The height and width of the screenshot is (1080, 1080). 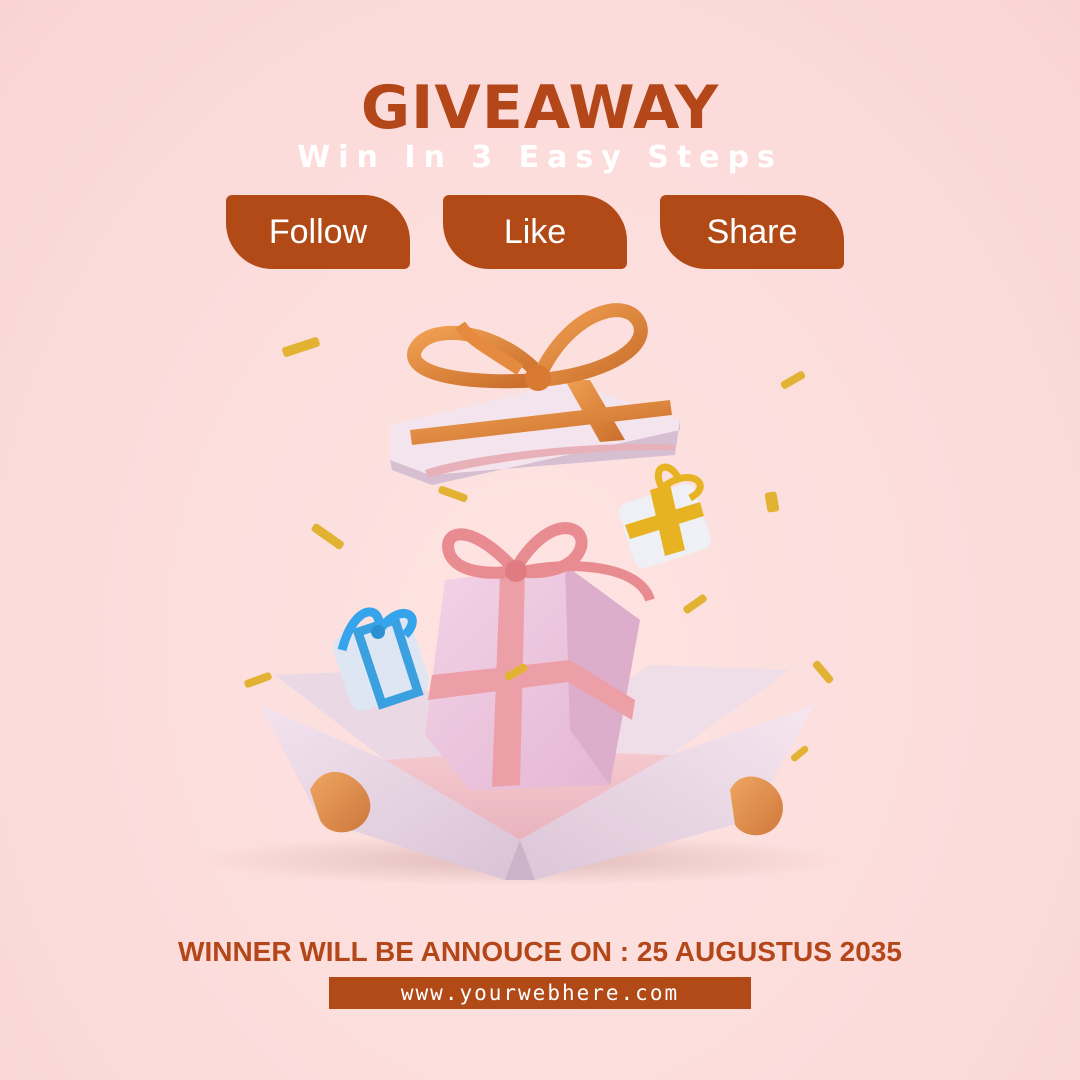 I want to click on giveaway-title: GIVEAWAY, so click(x=540, y=108).